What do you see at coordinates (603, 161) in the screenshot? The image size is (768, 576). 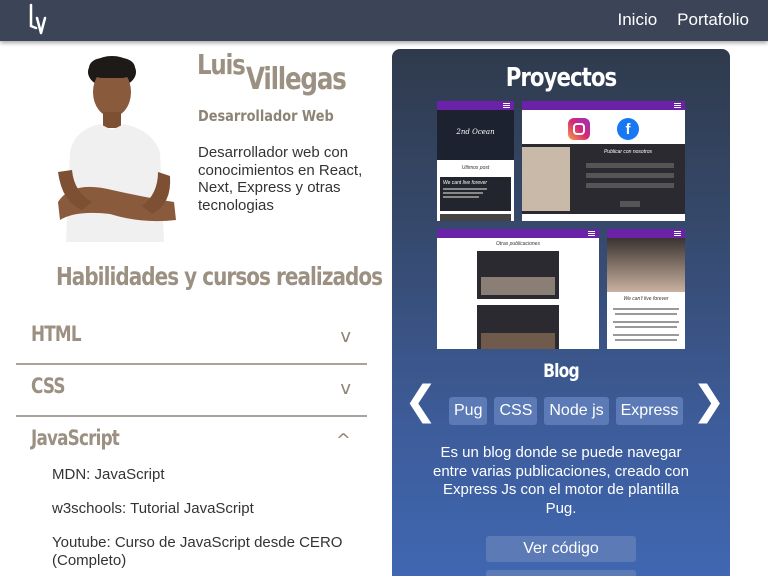 I see `project-screenshot: f Publicar con nosotros` at bounding box center [603, 161].